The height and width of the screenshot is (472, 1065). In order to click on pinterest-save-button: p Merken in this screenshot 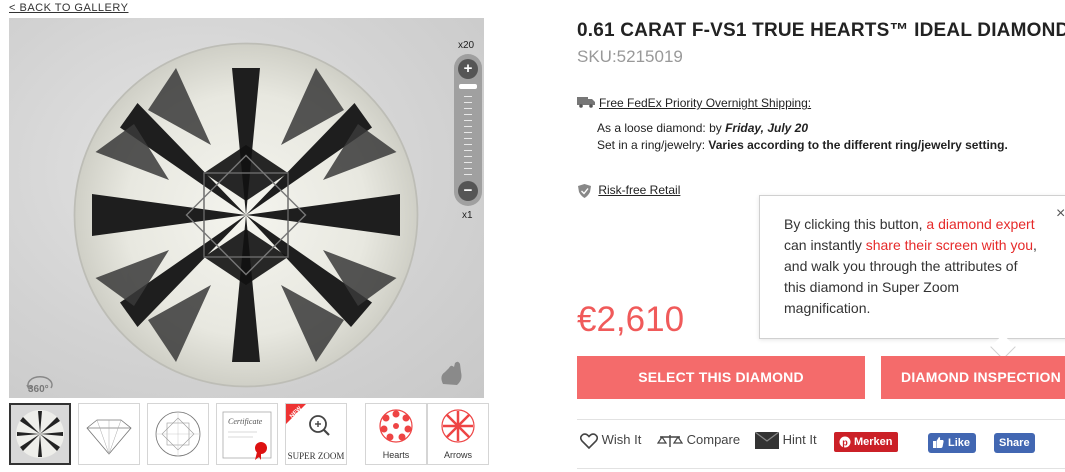, I will do `click(866, 442)`.